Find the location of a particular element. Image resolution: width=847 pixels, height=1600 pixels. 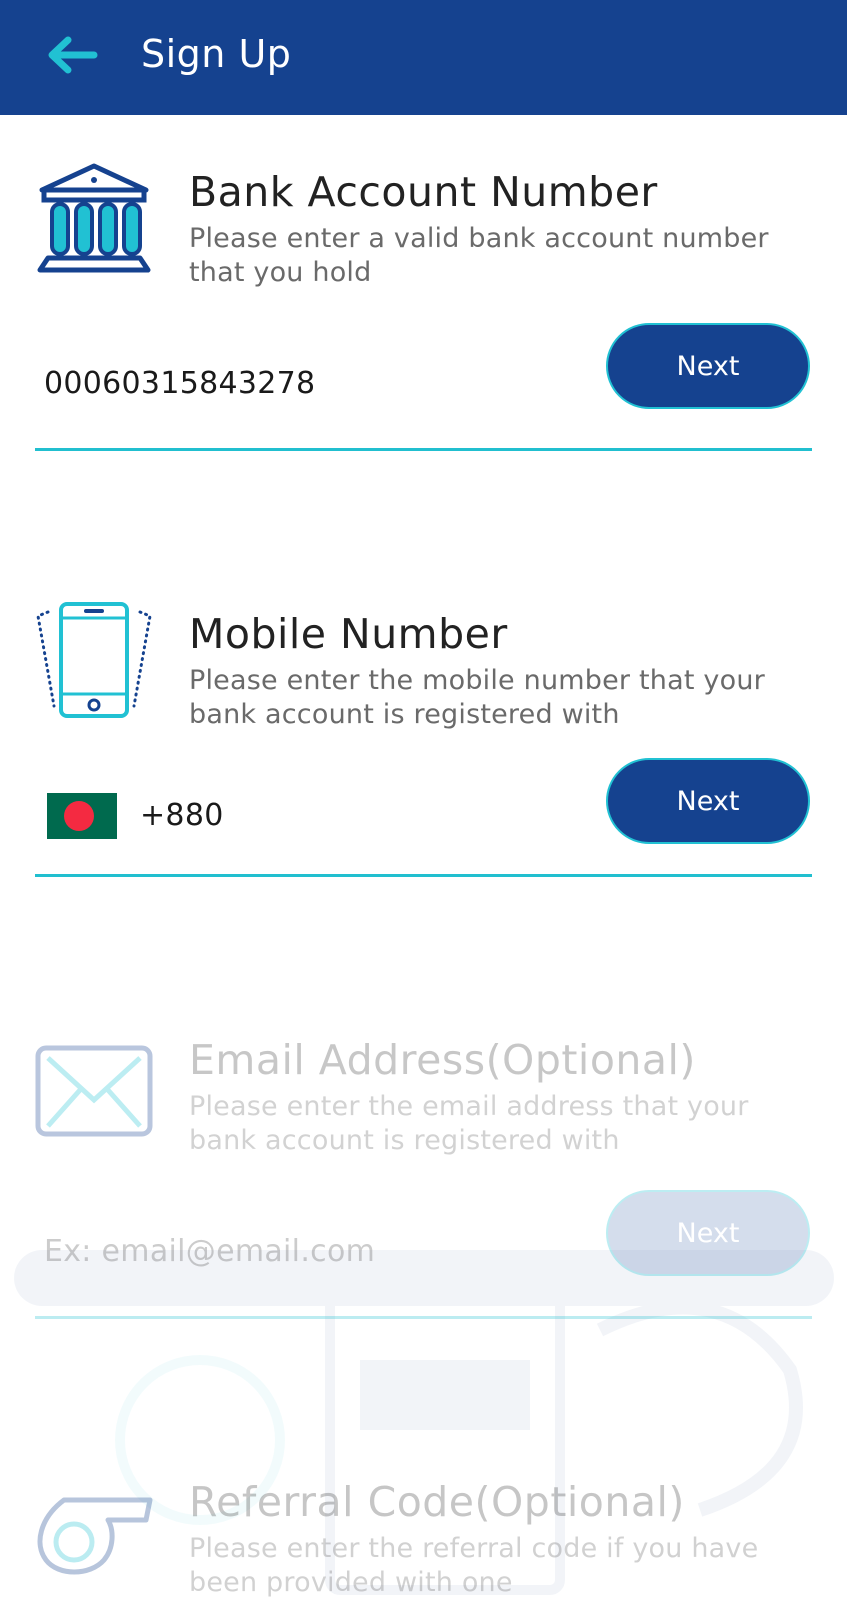

envelope-icon is located at coordinates (94, 1091).